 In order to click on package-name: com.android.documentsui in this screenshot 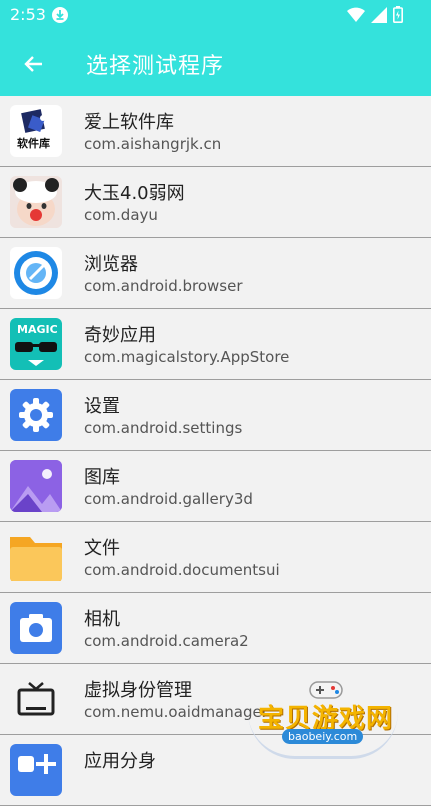, I will do `click(182, 570)`.